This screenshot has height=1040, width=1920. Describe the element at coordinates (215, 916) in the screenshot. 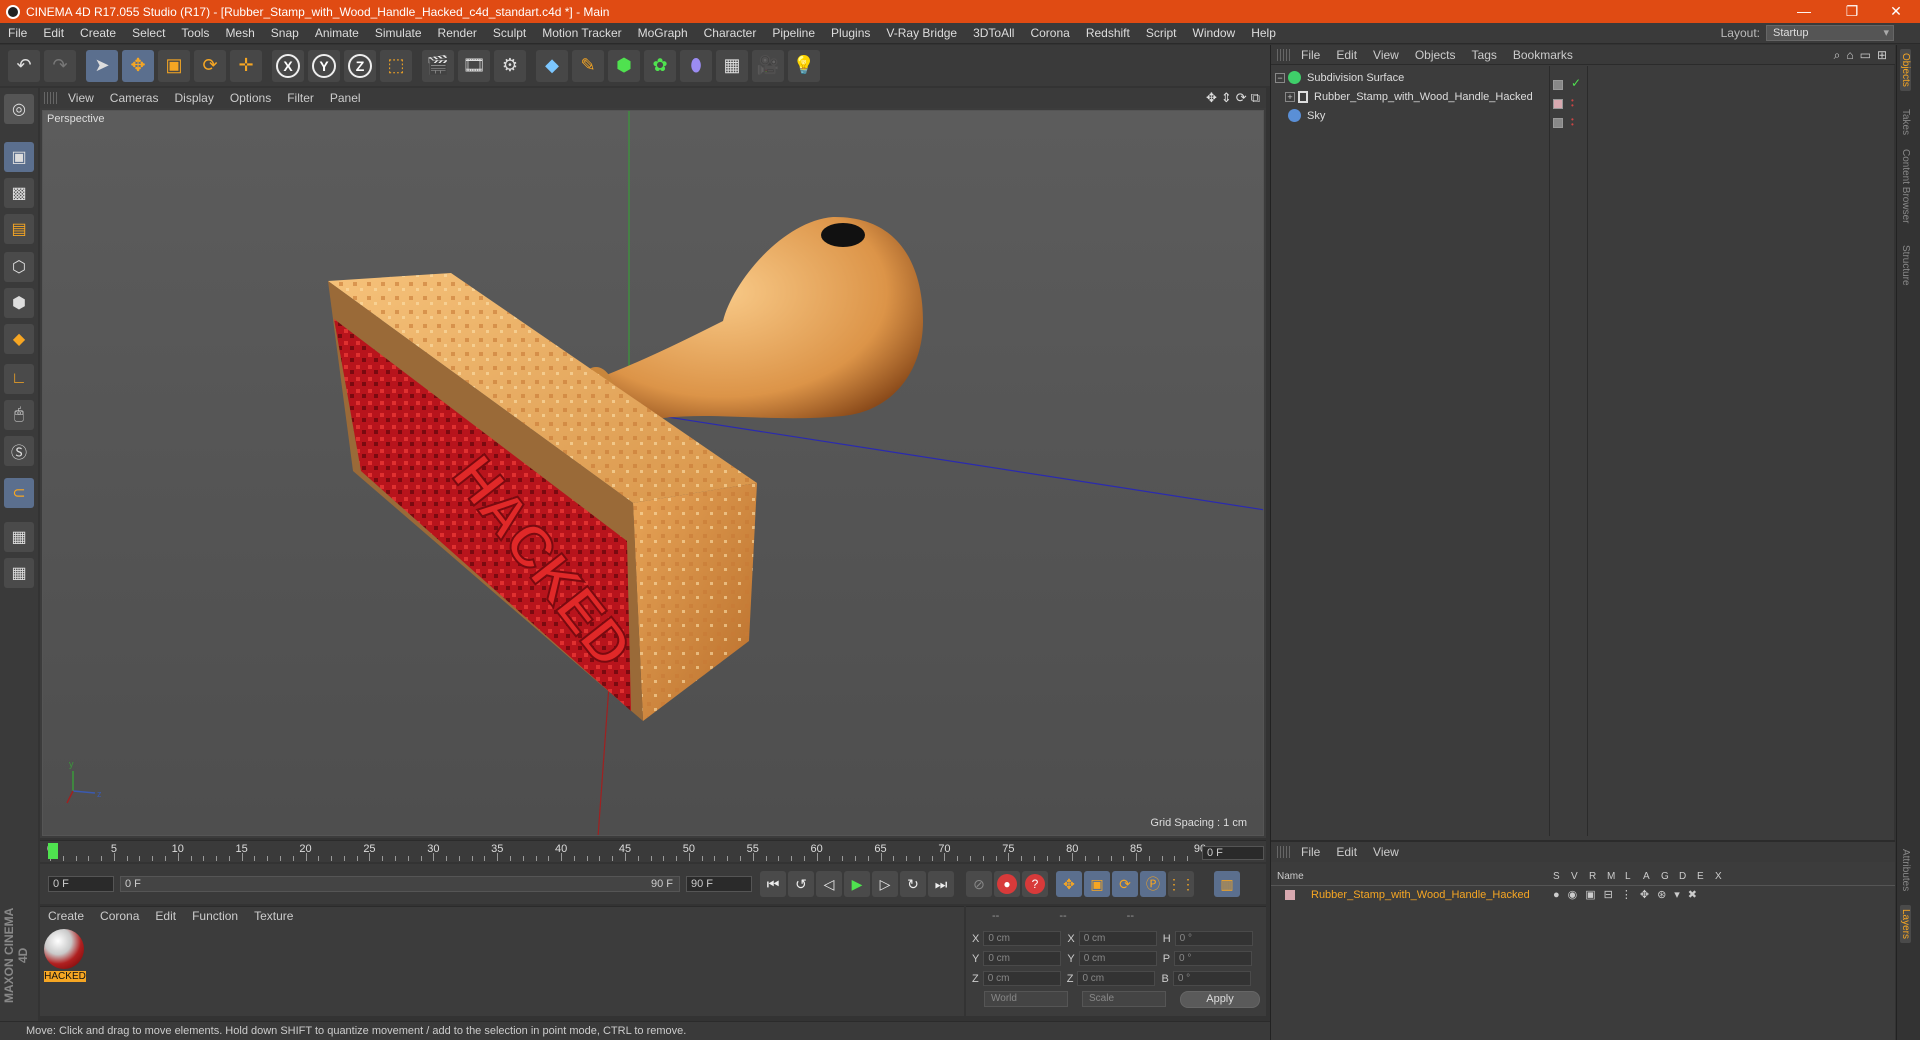

I see `material-menu-function: Function` at that location.